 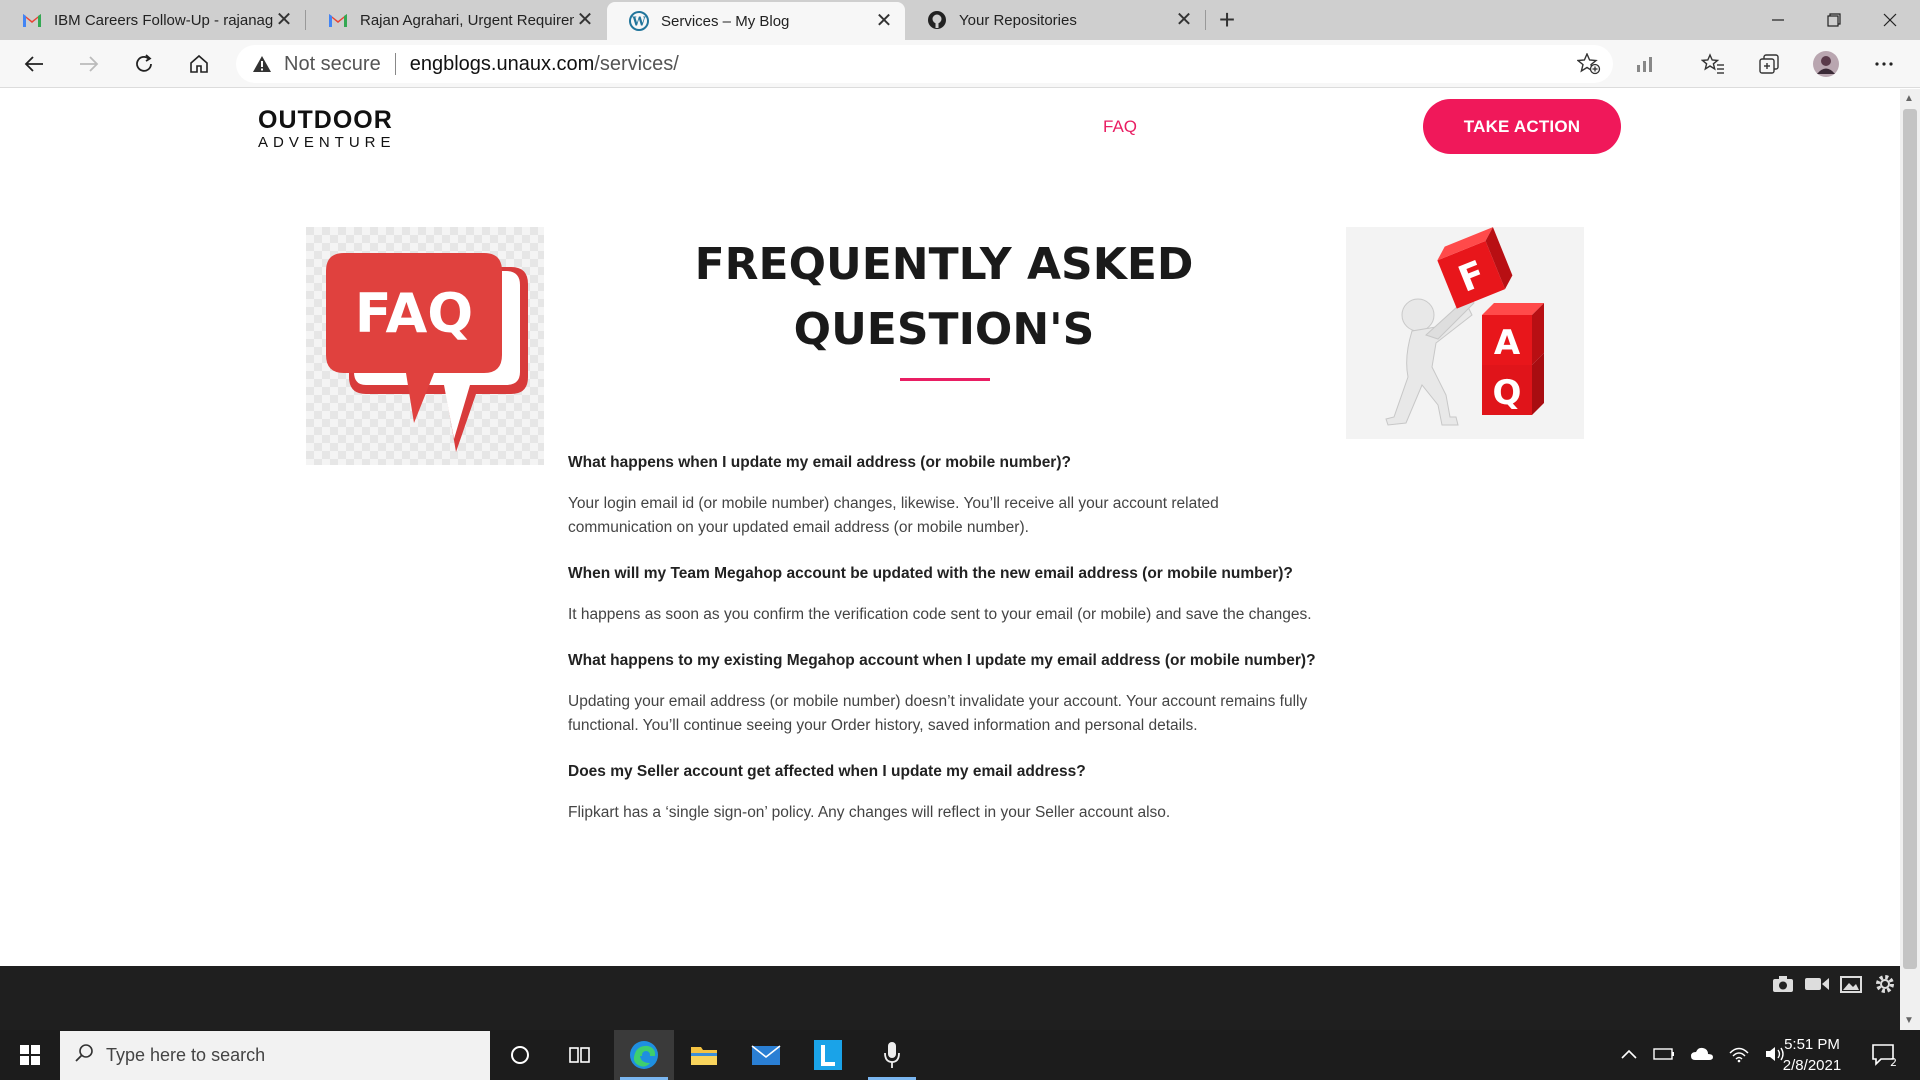 I want to click on add-favorite-icon, so click(x=1588, y=66).